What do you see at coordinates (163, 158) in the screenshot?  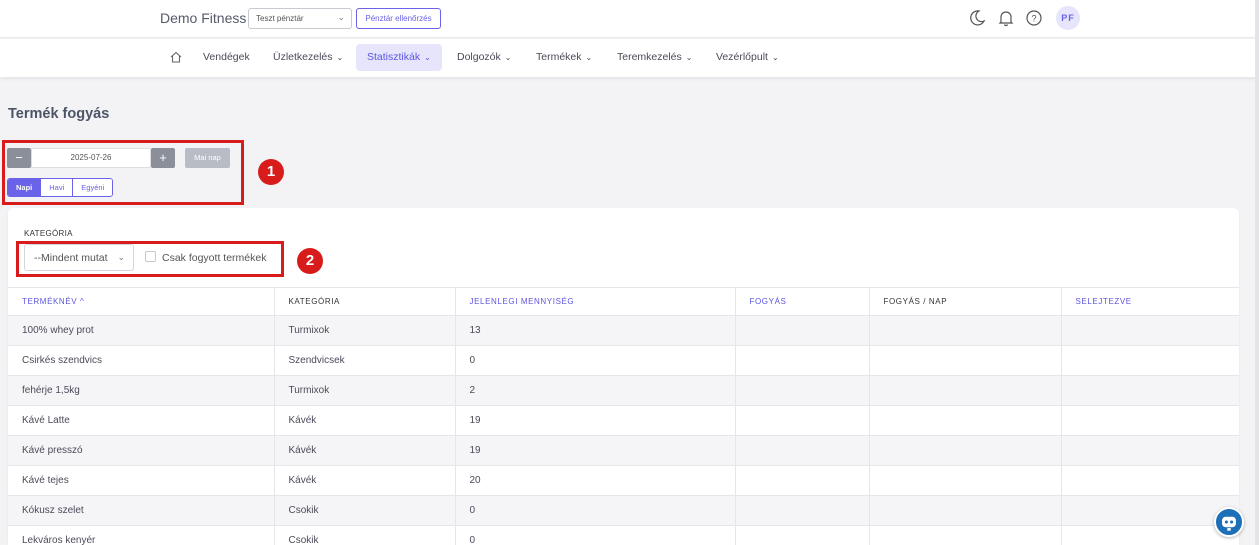 I see `date-increment-button: +` at bounding box center [163, 158].